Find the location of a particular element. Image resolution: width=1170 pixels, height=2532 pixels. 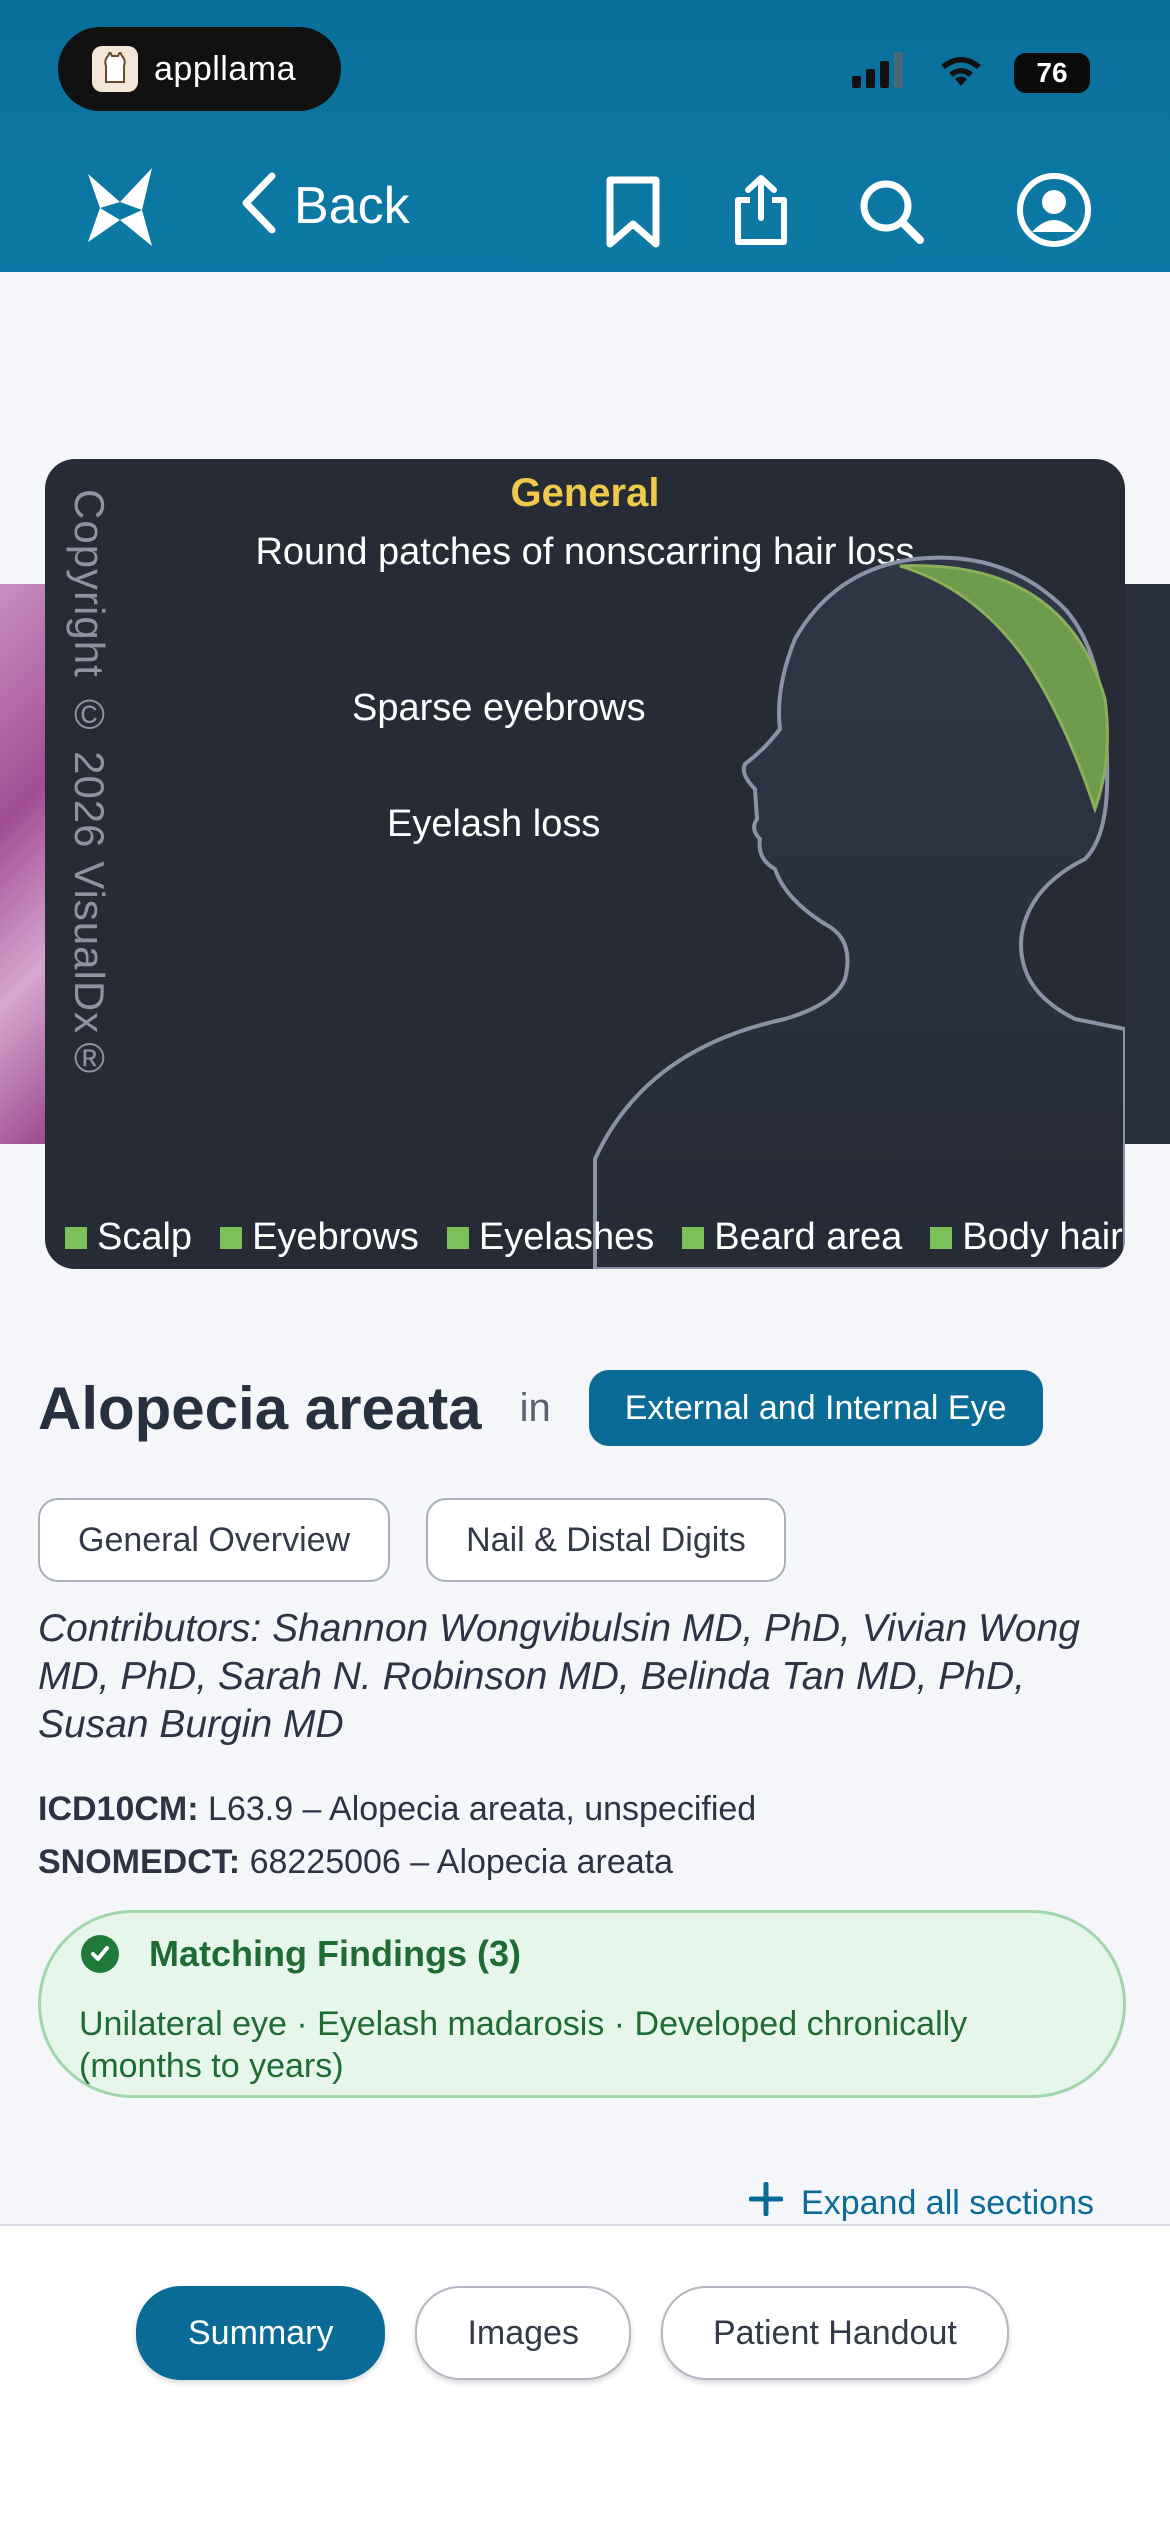

chip-nail-distal-digits: Nail & Distal Digits is located at coordinates (606, 1540).